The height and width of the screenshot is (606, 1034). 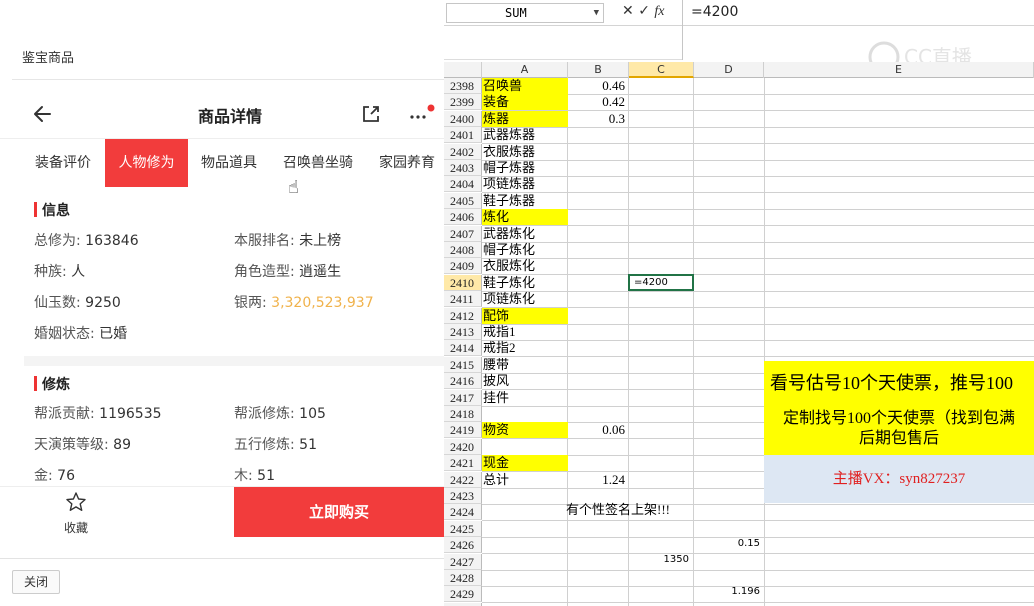 I want to click on cell-a2415: 腰带, so click(x=525, y=365).